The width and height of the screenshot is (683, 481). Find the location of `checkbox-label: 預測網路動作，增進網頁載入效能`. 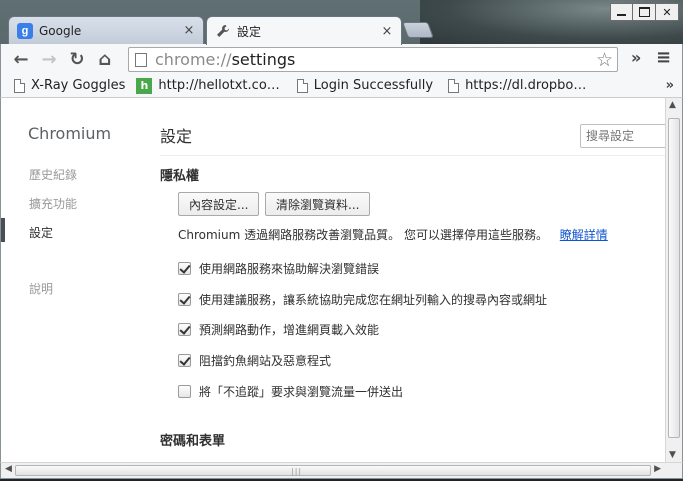

checkbox-label: 預測網路動作，增進網頁載入效能 is located at coordinates (289, 330).